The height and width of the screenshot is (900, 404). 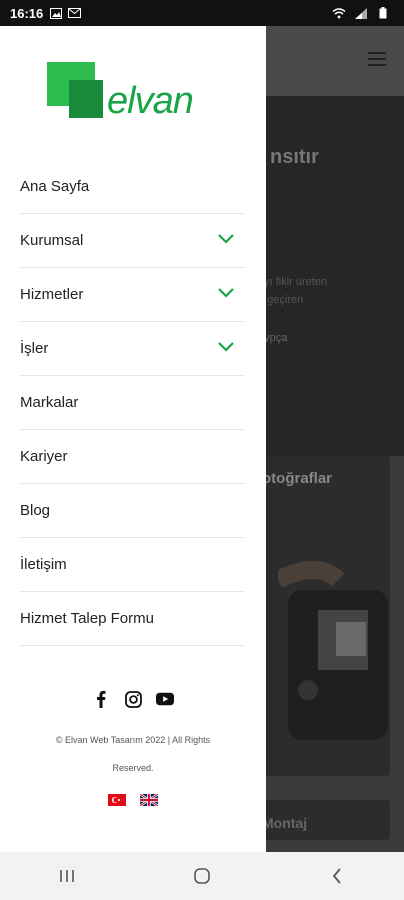 What do you see at coordinates (67, 876) in the screenshot?
I see `recents-icon` at bounding box center [67, 876].